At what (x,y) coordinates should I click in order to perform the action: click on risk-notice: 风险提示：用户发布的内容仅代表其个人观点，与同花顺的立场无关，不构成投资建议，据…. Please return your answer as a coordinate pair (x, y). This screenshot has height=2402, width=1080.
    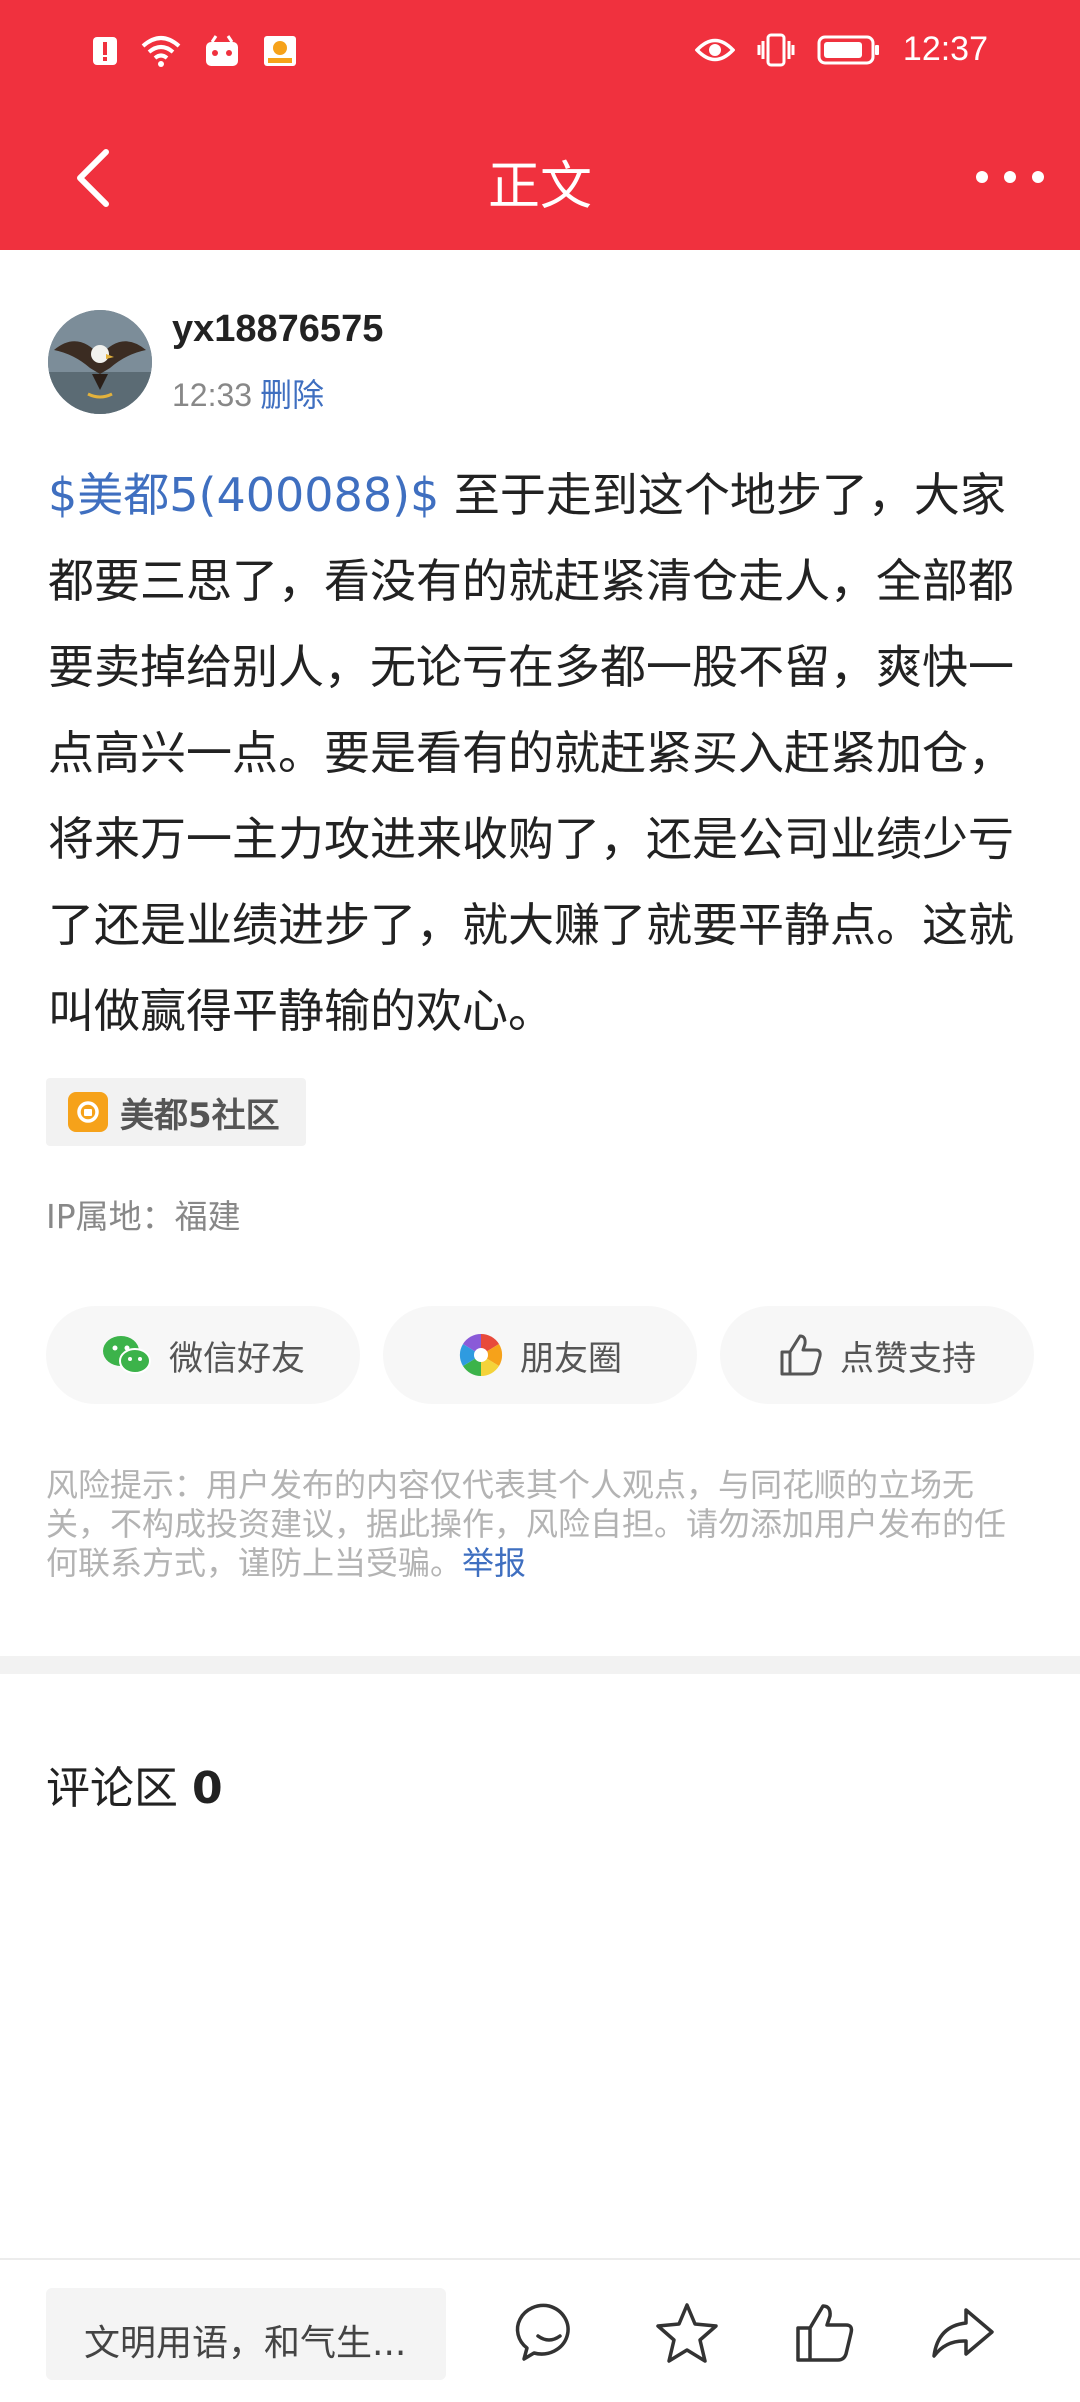
    Looking at the image, I should click on (541, 1524).